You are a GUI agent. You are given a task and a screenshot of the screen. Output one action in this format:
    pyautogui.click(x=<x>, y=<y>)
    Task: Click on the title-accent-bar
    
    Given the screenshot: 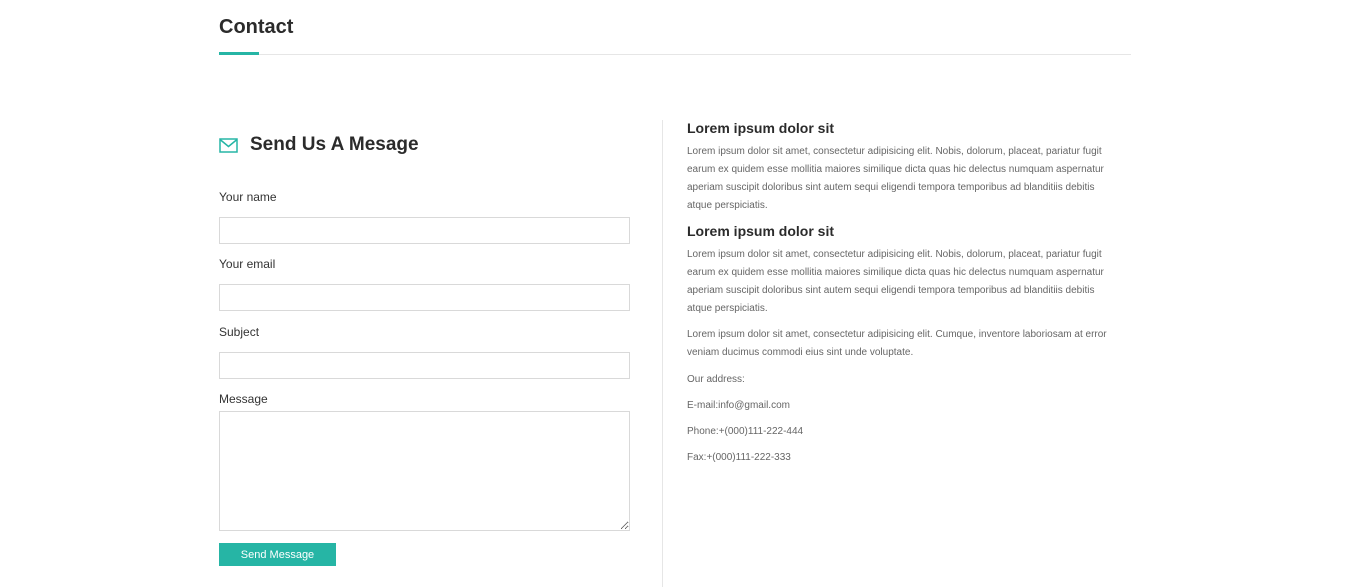 What is the action you would take?
    pyautogui.click(x=239, y=53)
    